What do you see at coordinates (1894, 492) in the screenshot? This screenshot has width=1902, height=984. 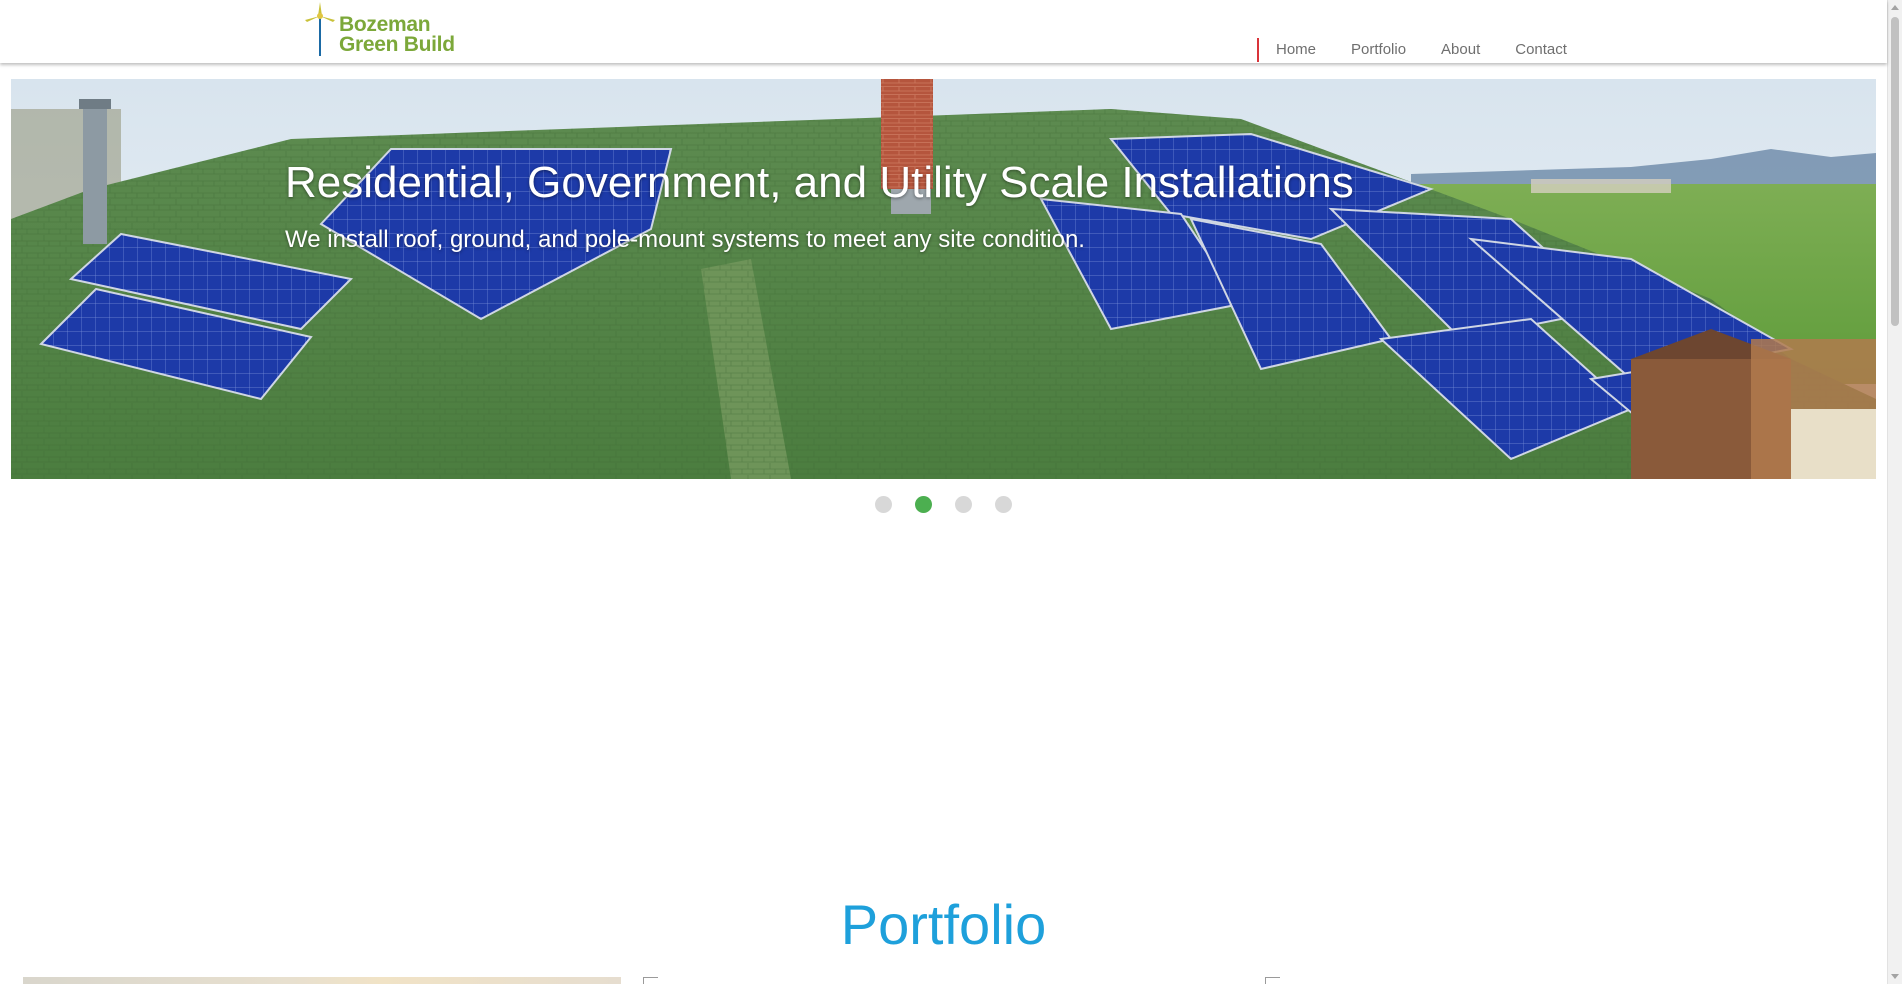 I see `page-scrollbar` at bounding box center [1894, 492].